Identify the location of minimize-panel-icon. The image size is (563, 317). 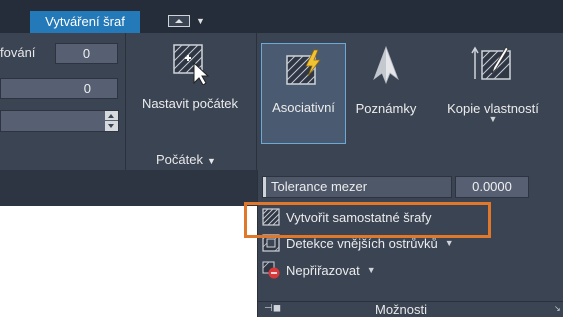
(179, 21).